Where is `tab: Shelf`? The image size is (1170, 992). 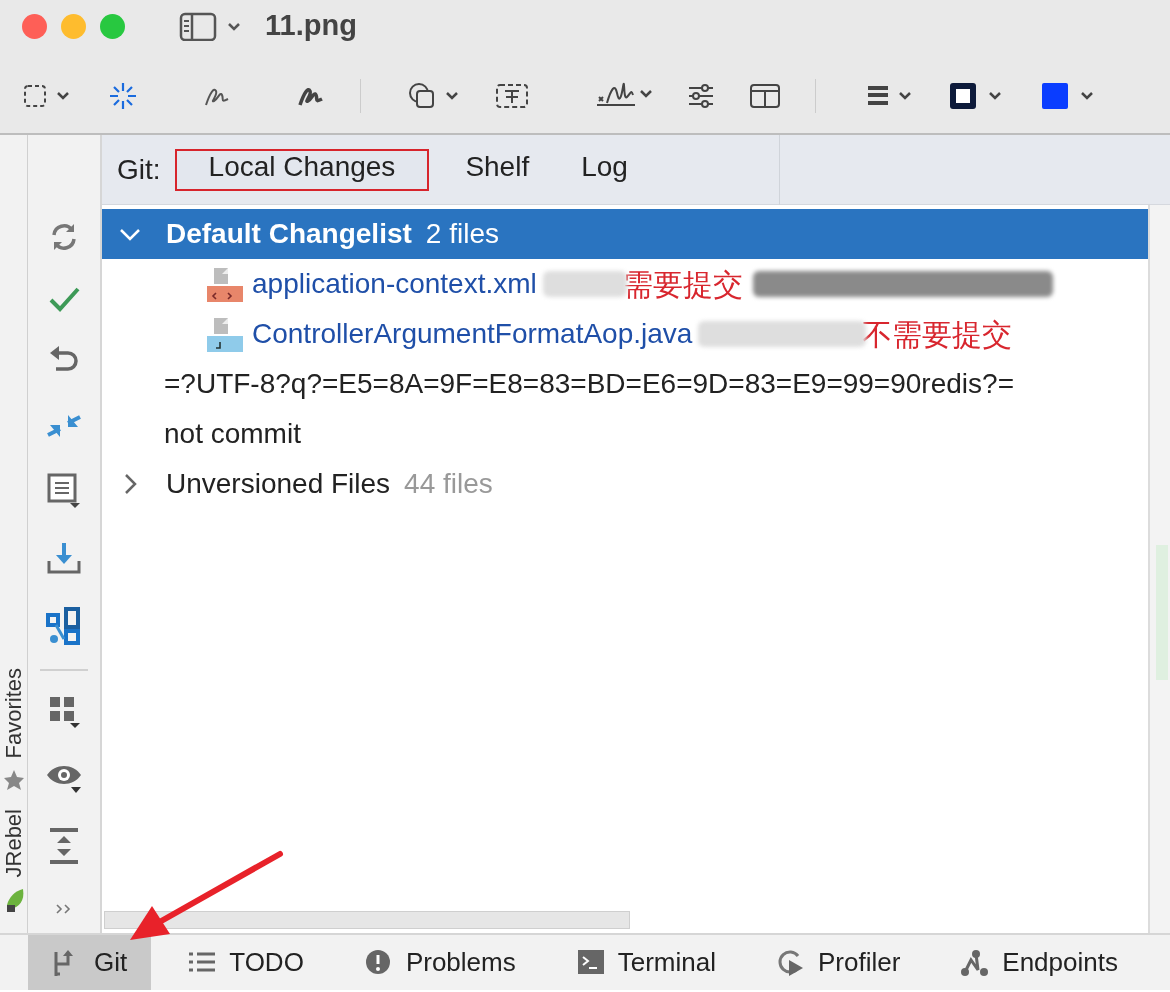
tab: Shelf is located at coordinates (497, 169).